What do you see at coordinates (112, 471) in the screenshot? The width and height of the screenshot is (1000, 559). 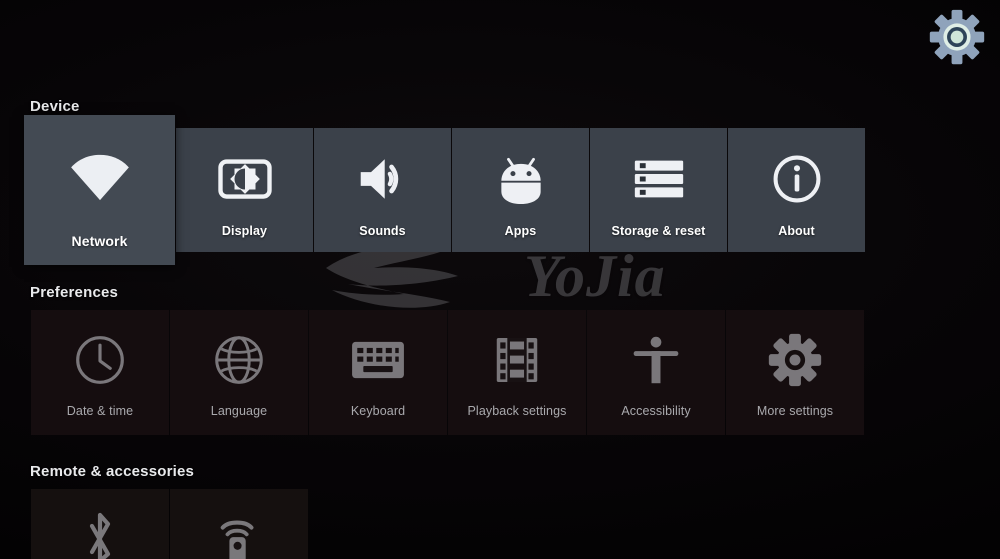 I see `section-title-remote-accessories: Remote & accessories` at bounding box center [112, 471].